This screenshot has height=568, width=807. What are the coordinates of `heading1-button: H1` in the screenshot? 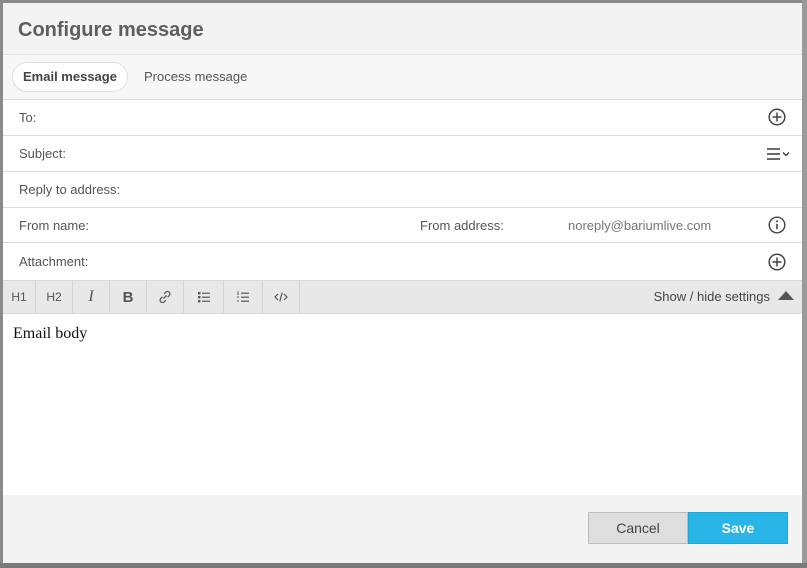 It's located at (19, 297).